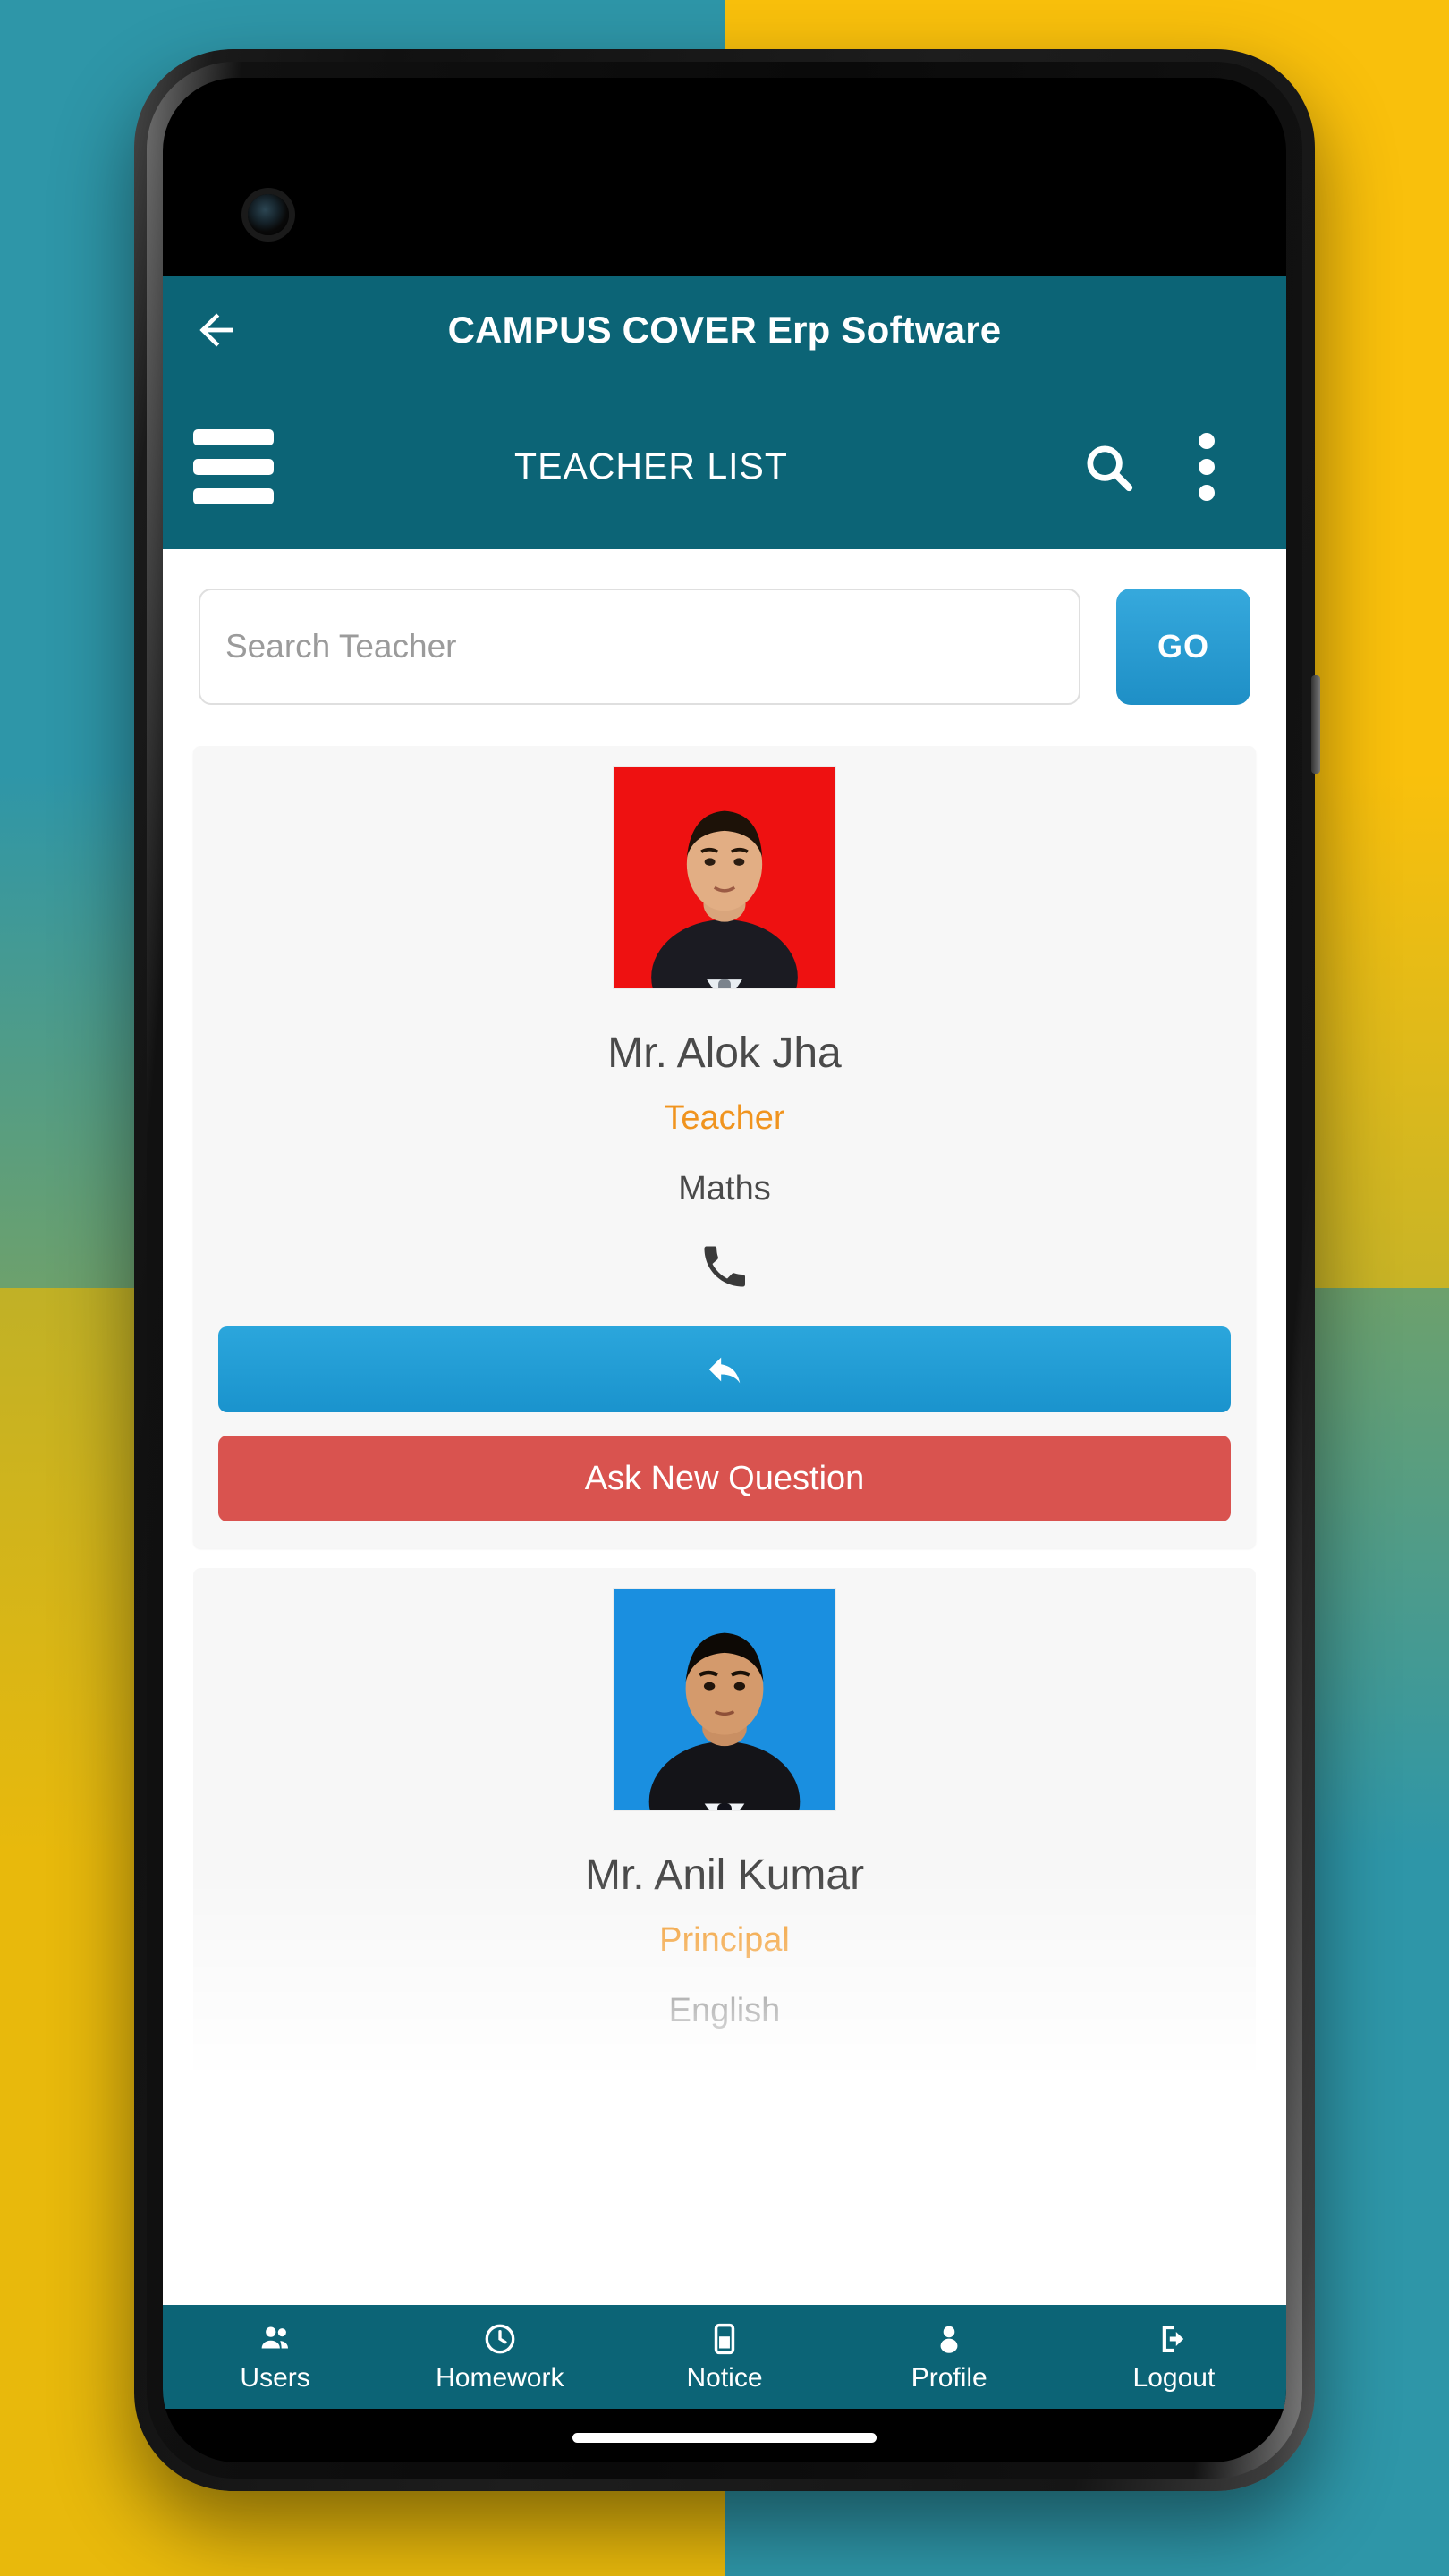 Image resolution: width=1449 pixels, height=2576 pixels. I want to click on app-bar-primary-row: CAMPUS COVER Erp Software, so click(724, 330).